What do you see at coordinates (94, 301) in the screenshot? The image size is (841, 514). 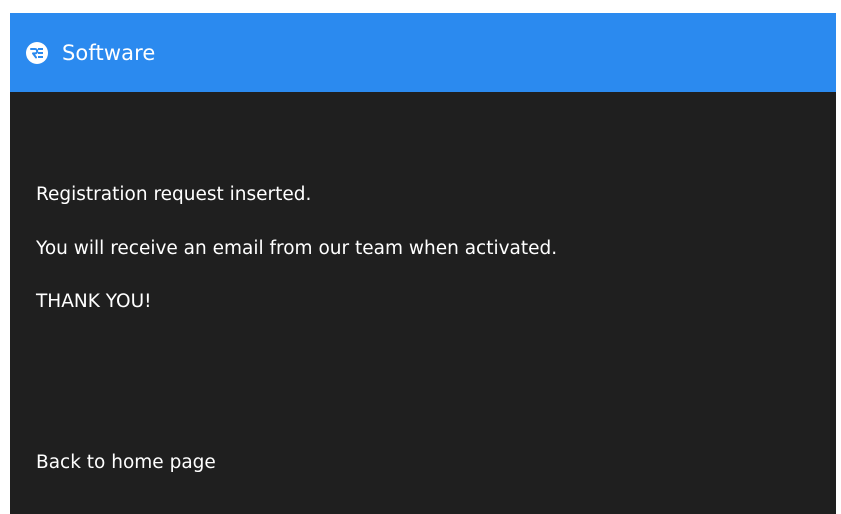 I see `thank-you-message: THANK YOU!` at bounding box center [94, 301].